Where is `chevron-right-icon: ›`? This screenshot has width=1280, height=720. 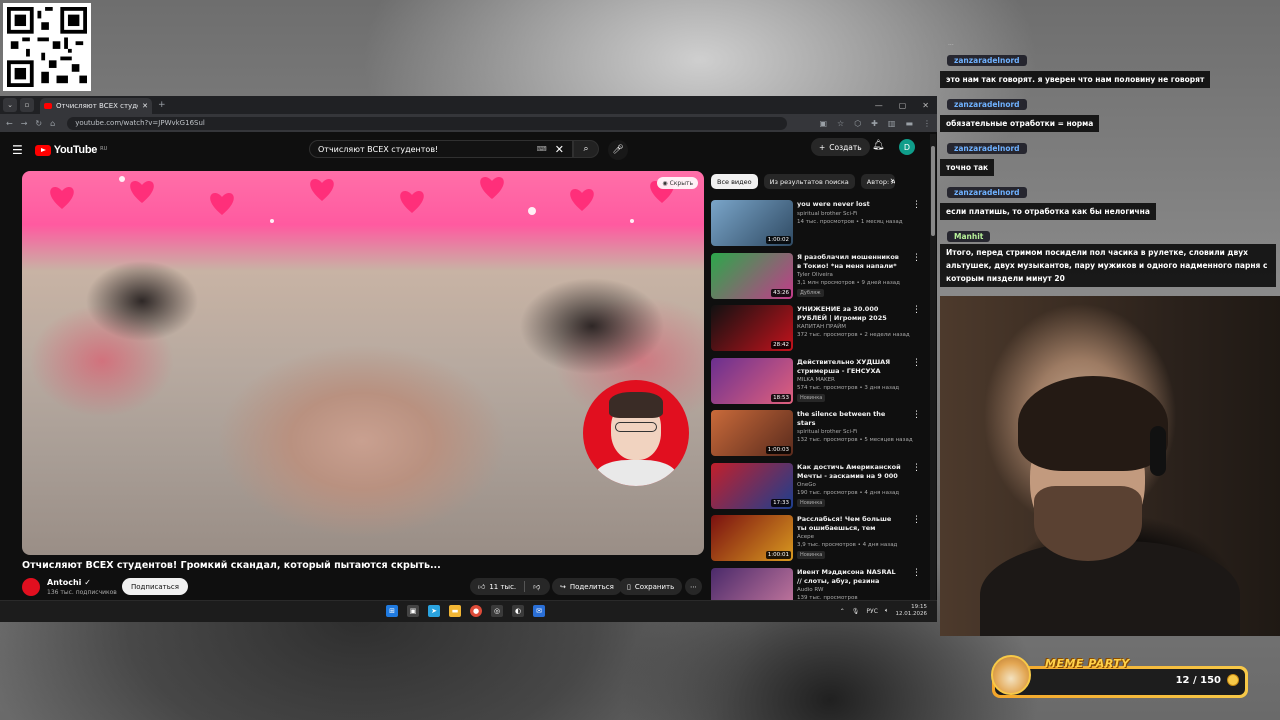
chevron-right-icon: › is located at coordinates (892, 181).